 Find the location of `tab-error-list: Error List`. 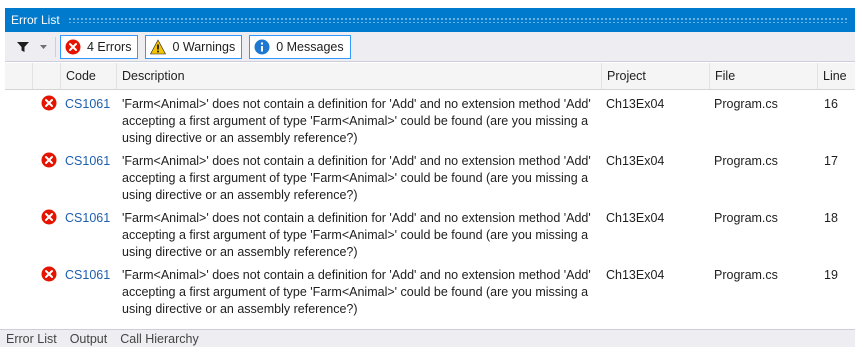

tab-error-list: Error List is located at coordinates (31, 339).